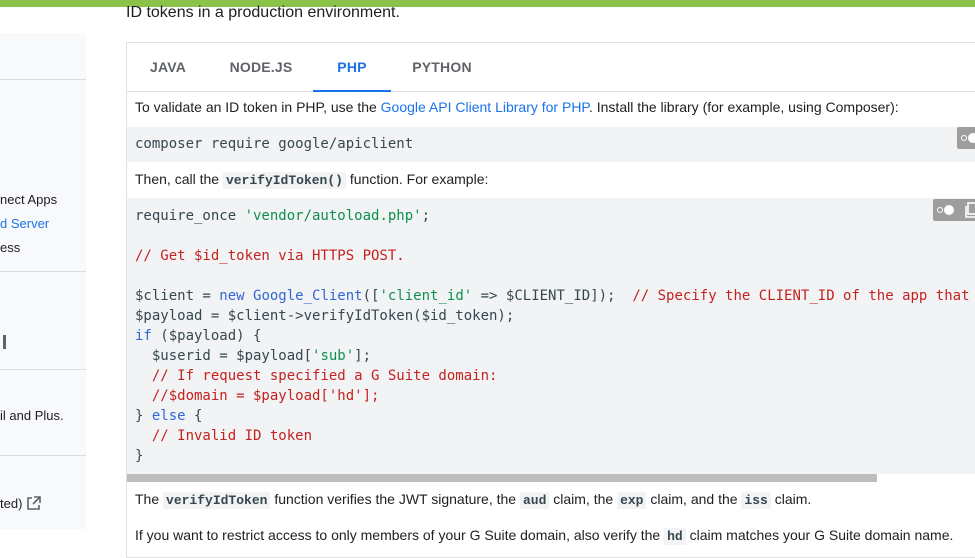  I want to click on code-line: $userid = $payload['sub'];, so click(253, 356).